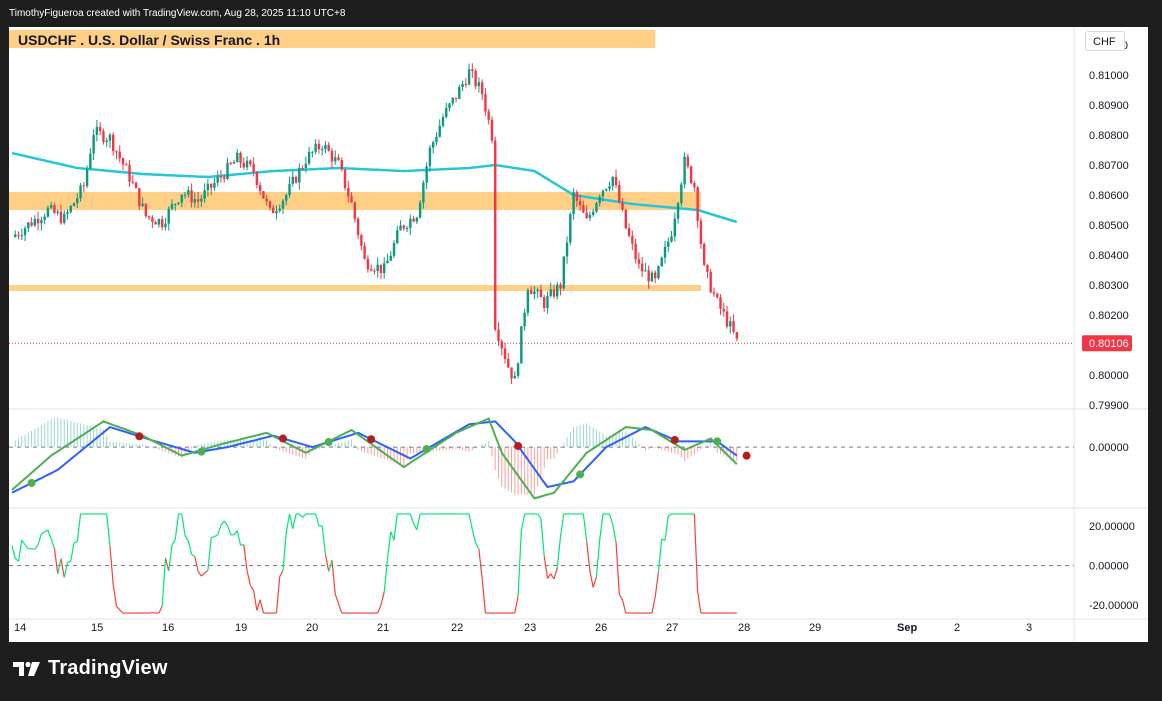 This screenshot has height=701, width=1162. Describe the element at coordinates (1109, 448) in the screenshot. I see `y-tick-label: 0.00000` at that location.